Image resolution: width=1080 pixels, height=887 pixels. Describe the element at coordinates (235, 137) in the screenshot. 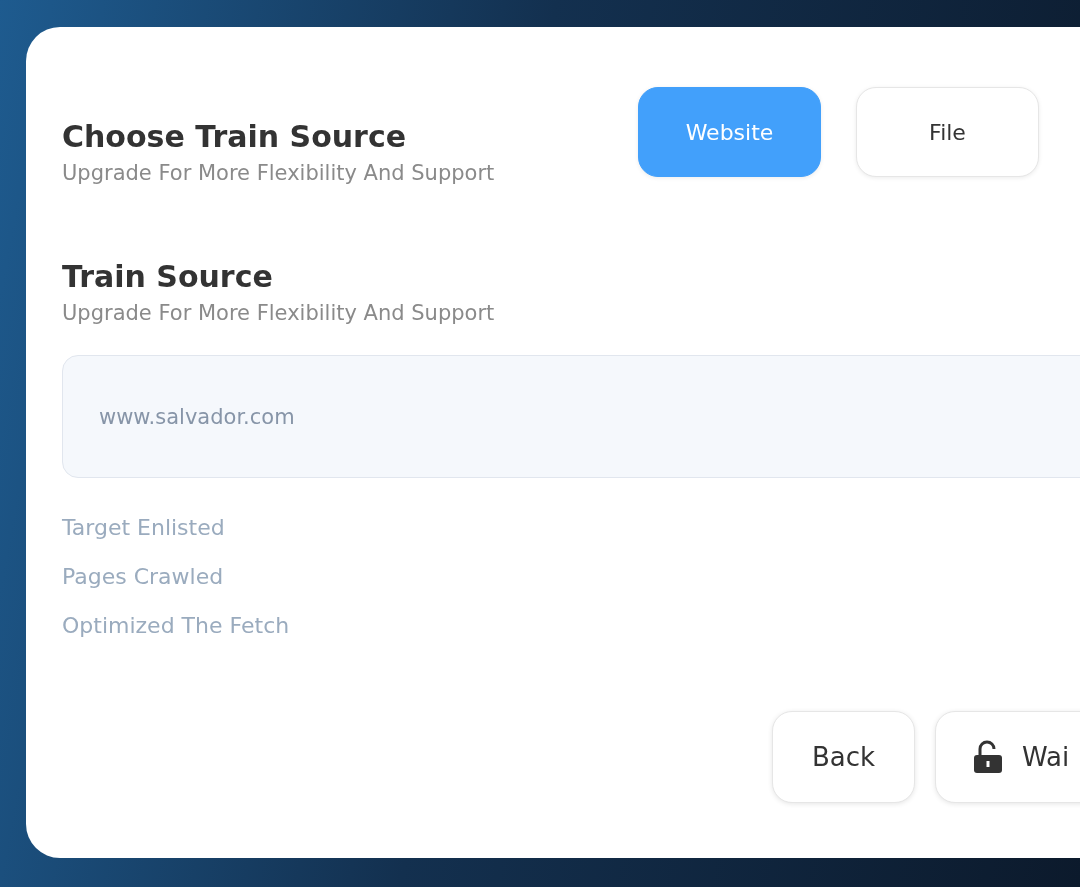

I see `heading: Choose Train Source` at that location.